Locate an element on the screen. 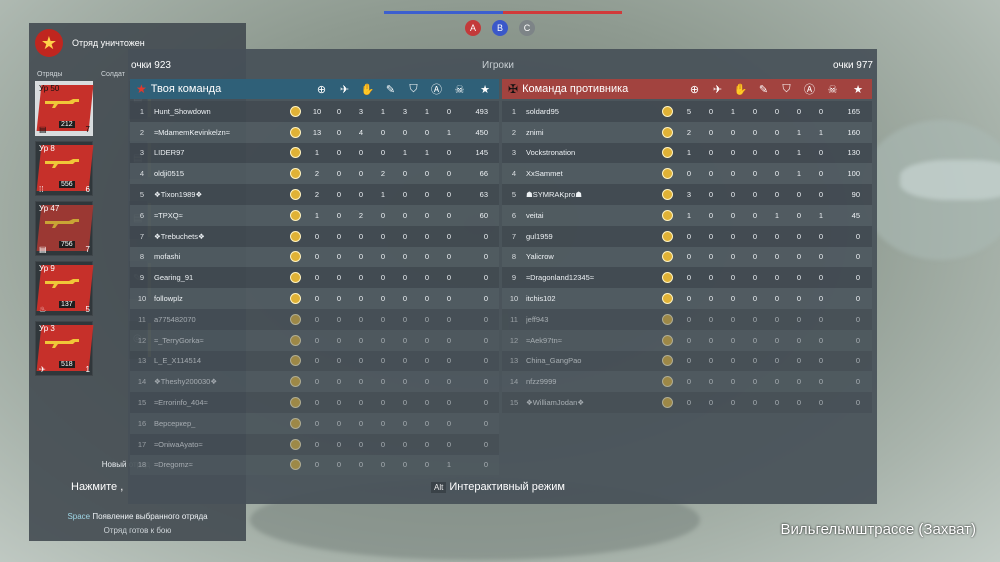 The image size is (1000, 562). player-row: 14 nfzz9999 0 0 0 0 0 0 0 0 is located at coordinates (687, 382).